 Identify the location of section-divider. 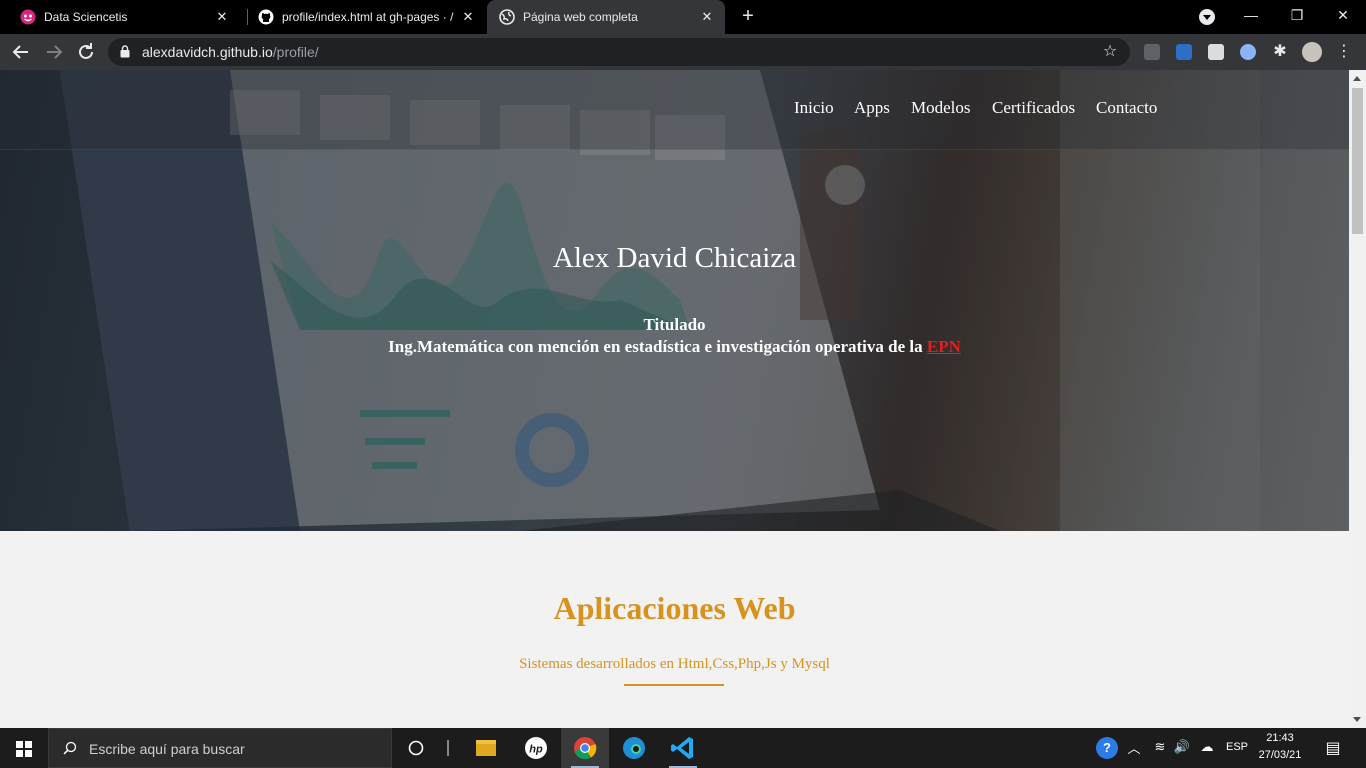
(674, 685).